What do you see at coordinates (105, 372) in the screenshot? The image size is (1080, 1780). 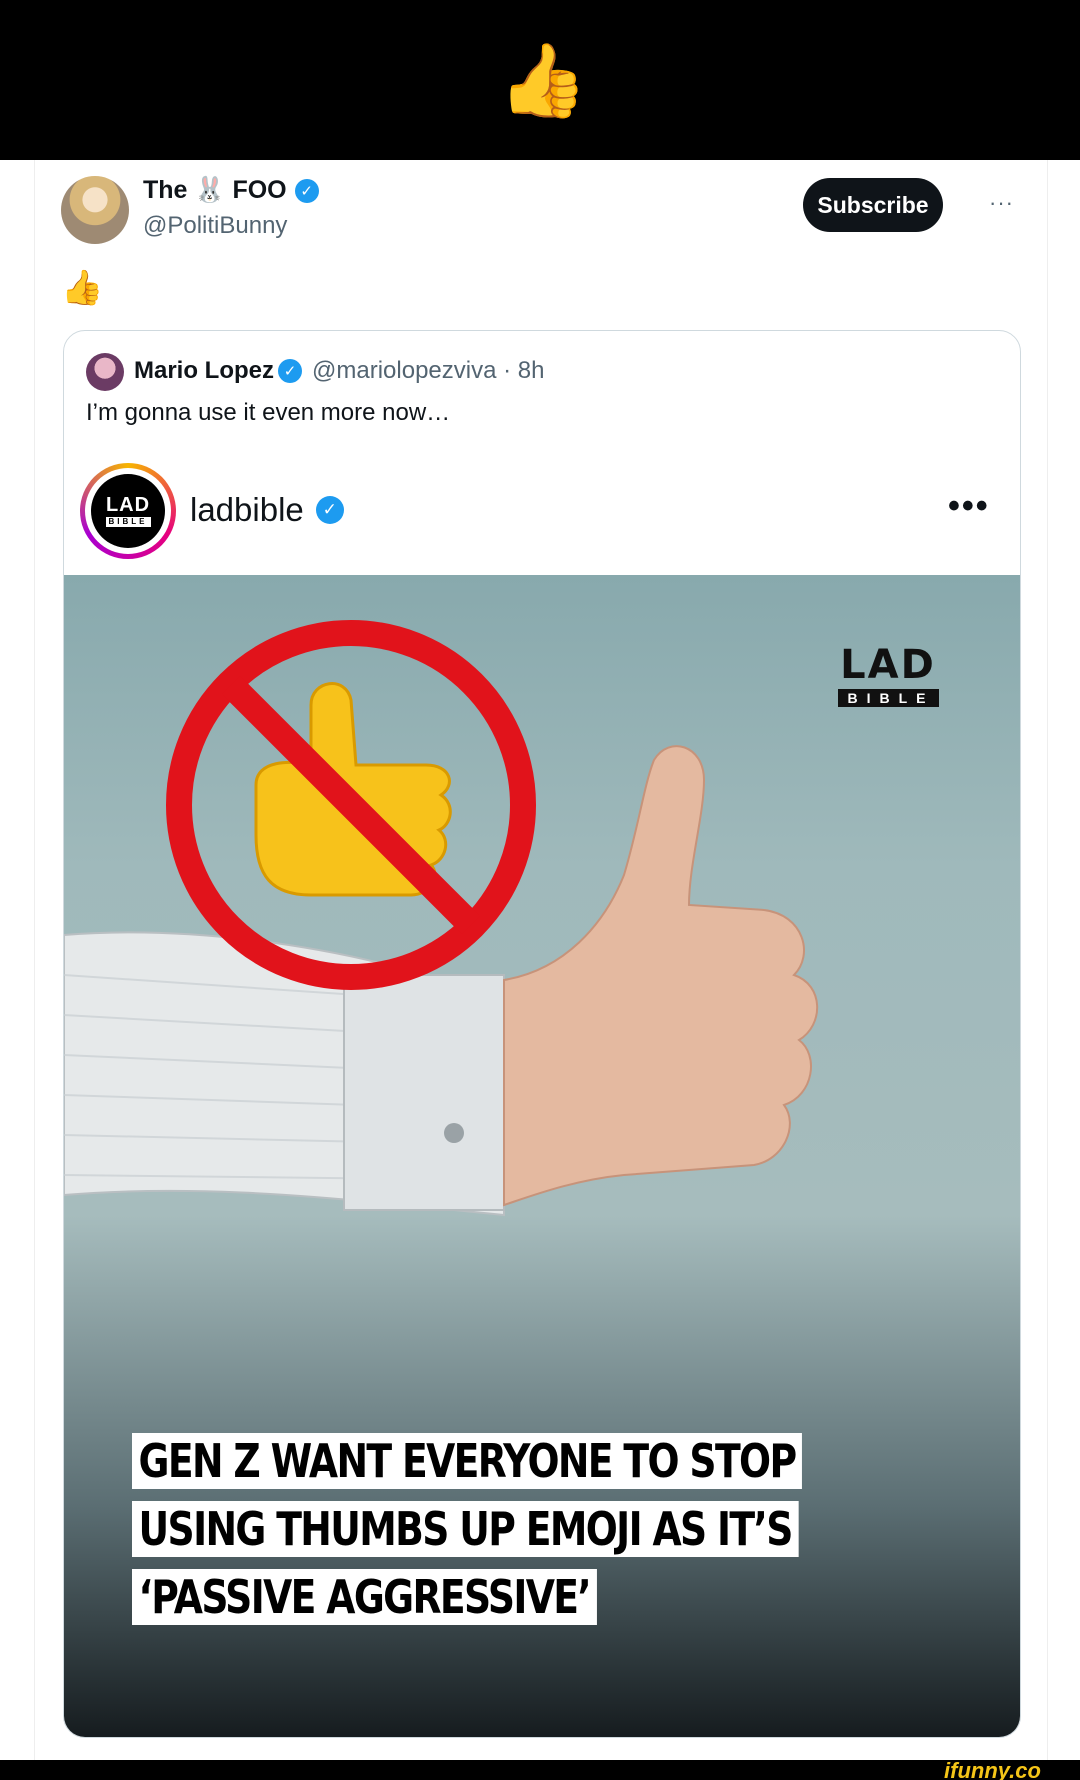 I see `quoted-author-avatar` at bounding box center [105, 372].